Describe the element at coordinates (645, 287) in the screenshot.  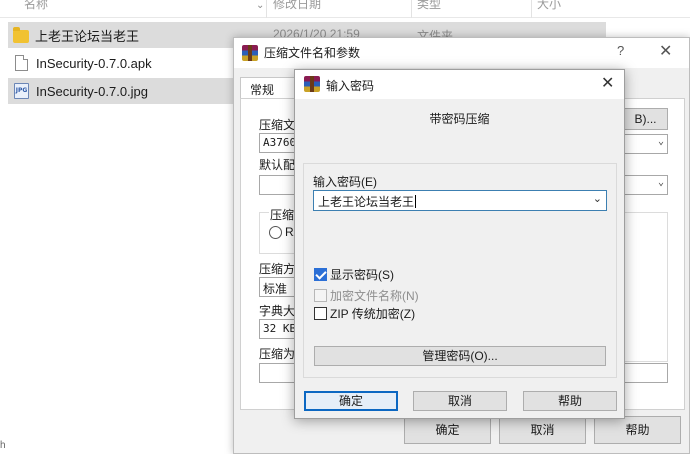
I see `options-groupbox` at that location.